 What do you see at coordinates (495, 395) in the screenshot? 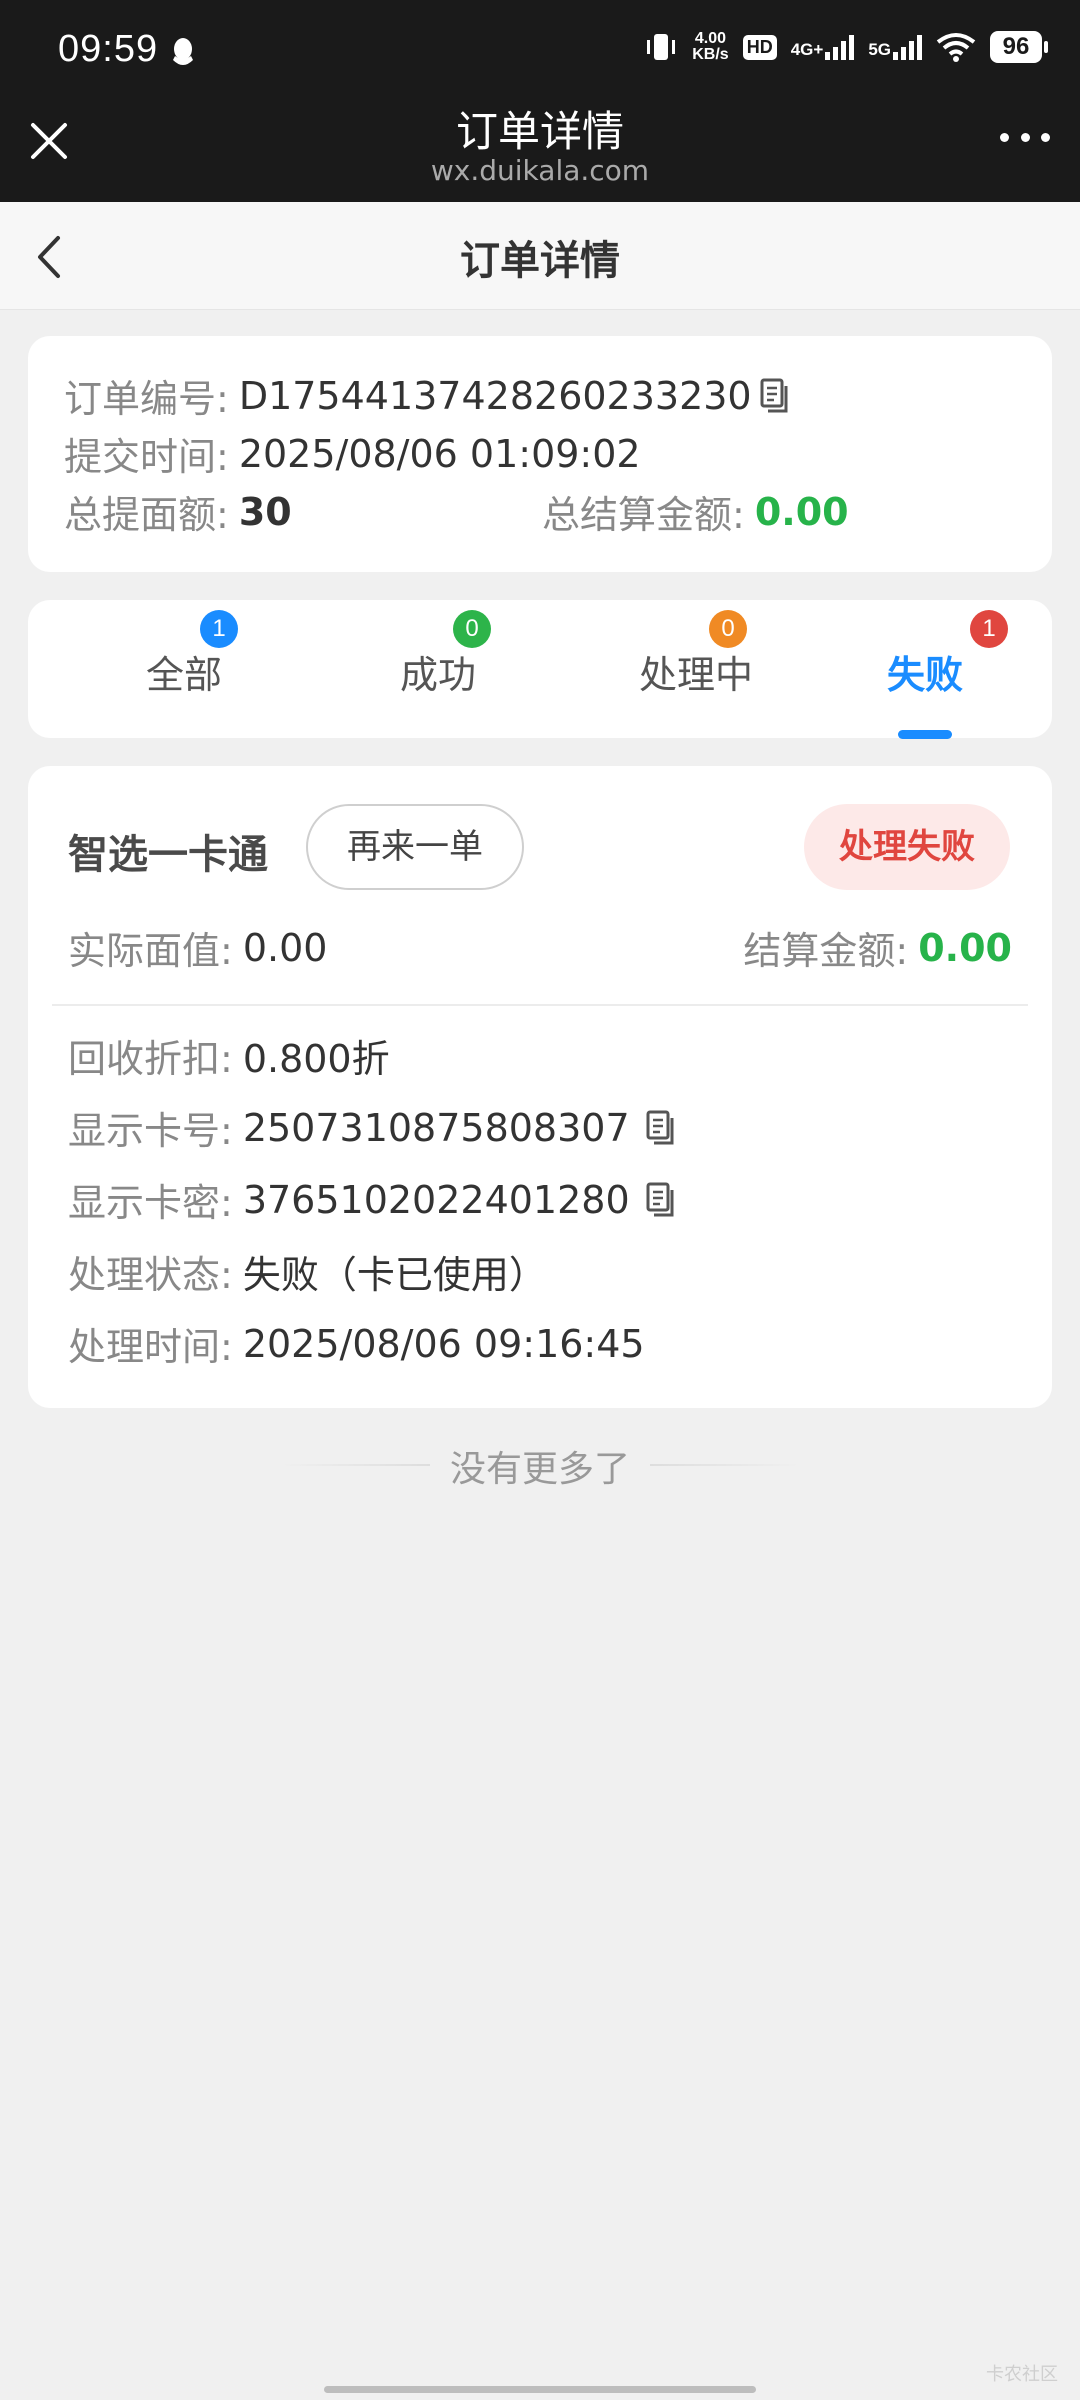
I see `order-number-value: D17544137428260233230` at bounding box center [495, 395].